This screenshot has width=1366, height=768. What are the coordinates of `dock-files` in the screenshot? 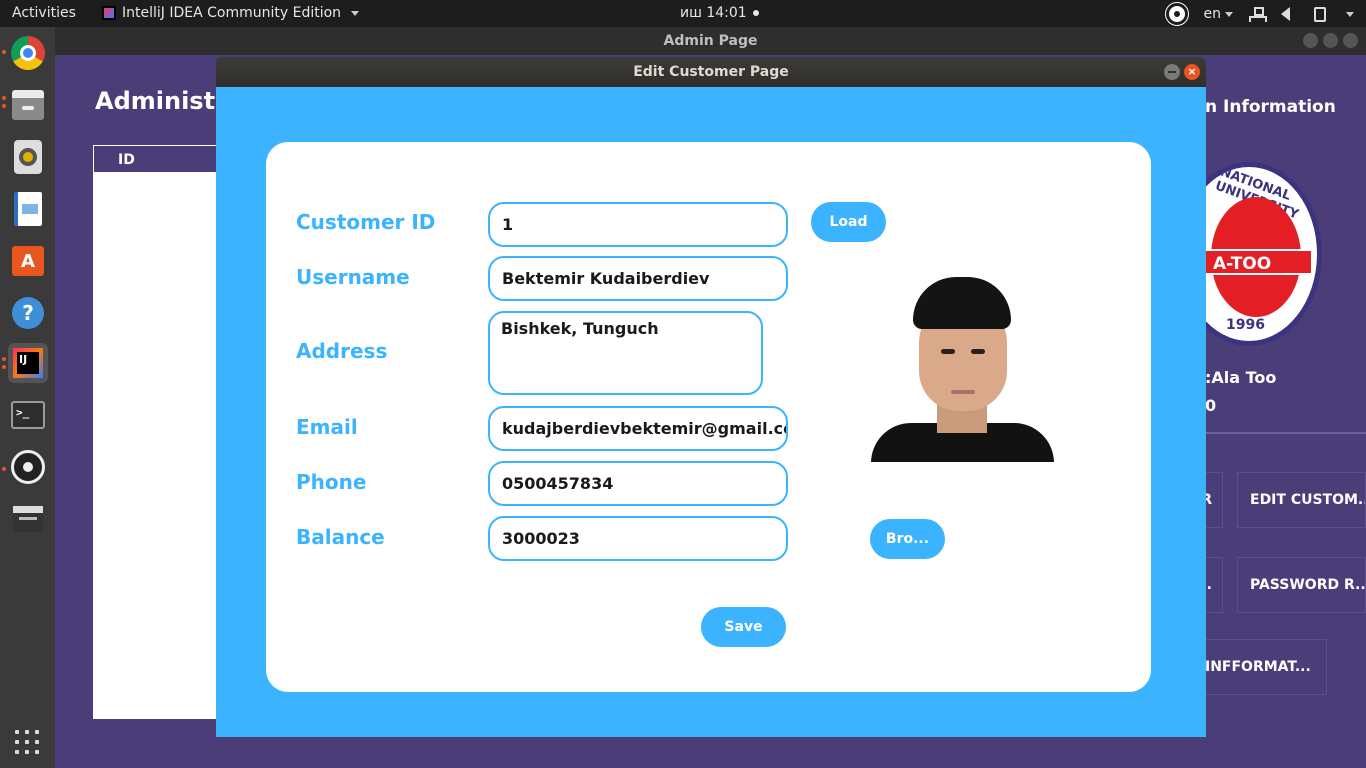 It's located at (28, 105).